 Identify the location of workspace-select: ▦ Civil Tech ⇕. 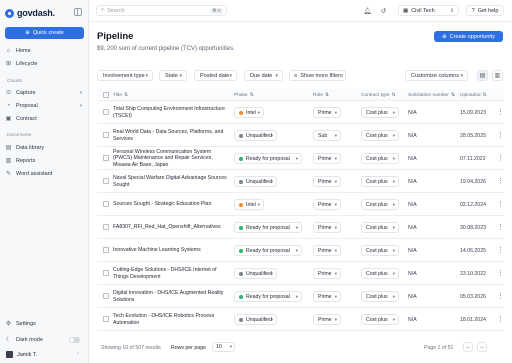
(428, 10).